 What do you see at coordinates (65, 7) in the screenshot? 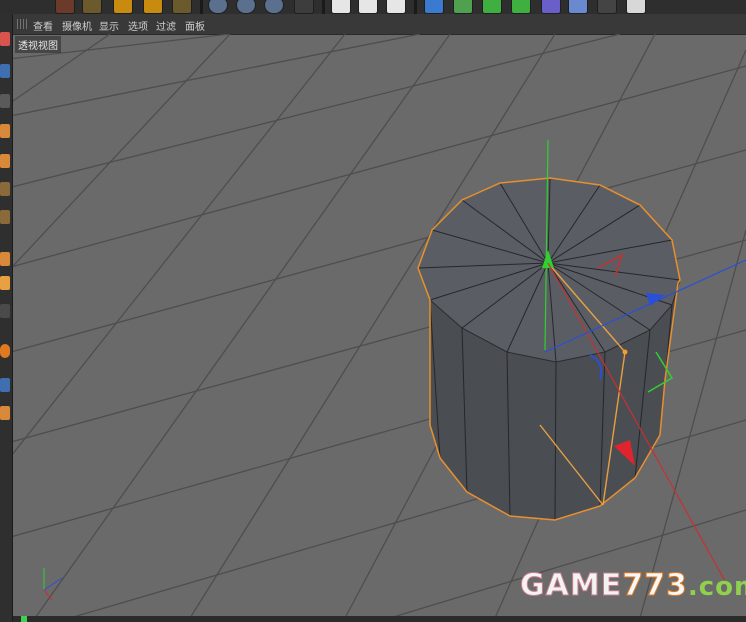
I see `undo-icon` at bounding box center [65, 7].